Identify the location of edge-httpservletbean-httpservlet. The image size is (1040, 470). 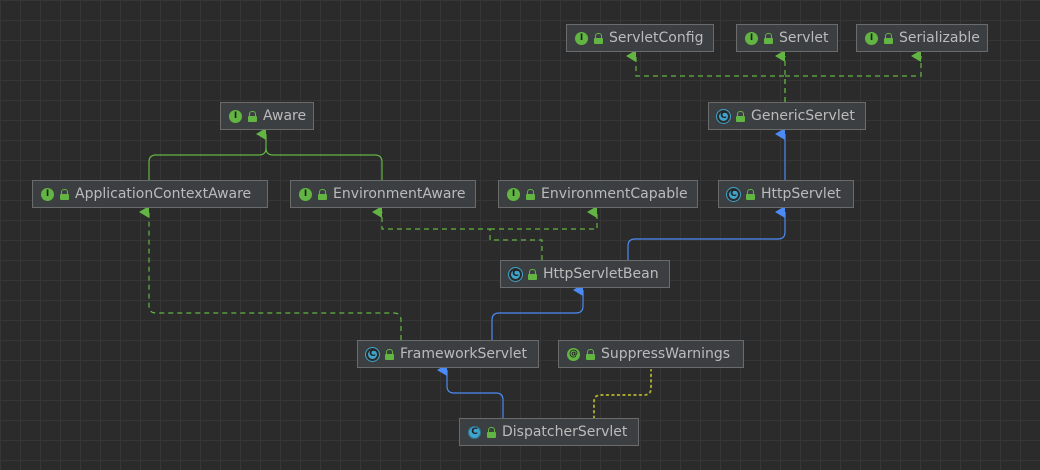
(706, 233).